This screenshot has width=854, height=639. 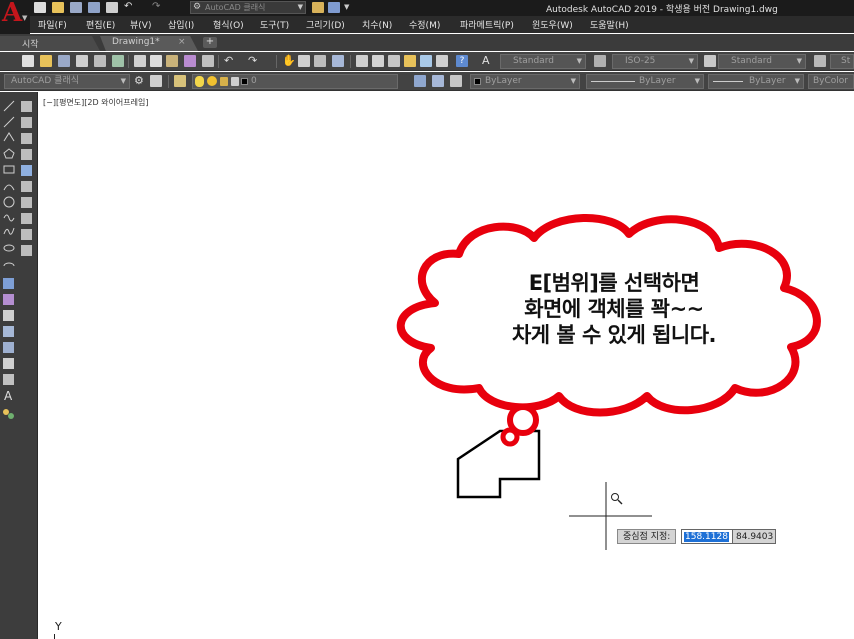 I want to click on menu-window: 윈도우(W), so click(x=552, y=24).